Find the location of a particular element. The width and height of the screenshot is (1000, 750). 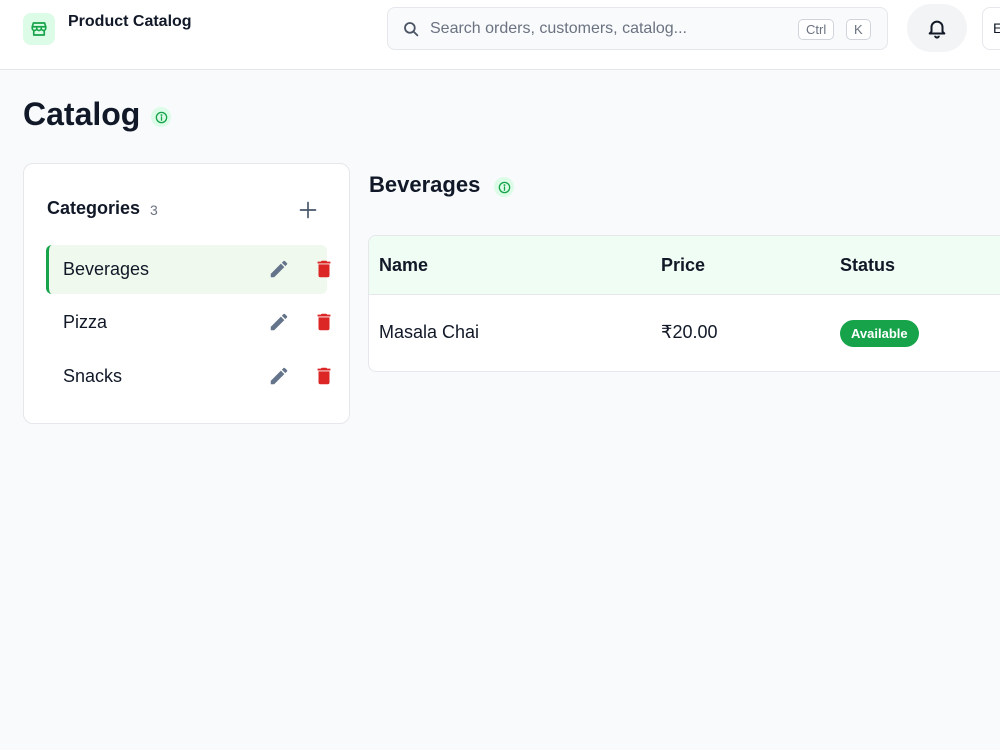

column-header-price: Price is located at coordinates (683, 265).